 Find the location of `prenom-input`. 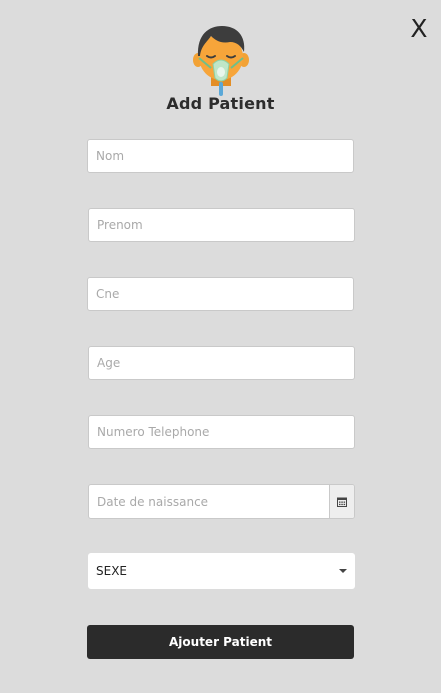

prenom-input is located at coordinates (221, 225).